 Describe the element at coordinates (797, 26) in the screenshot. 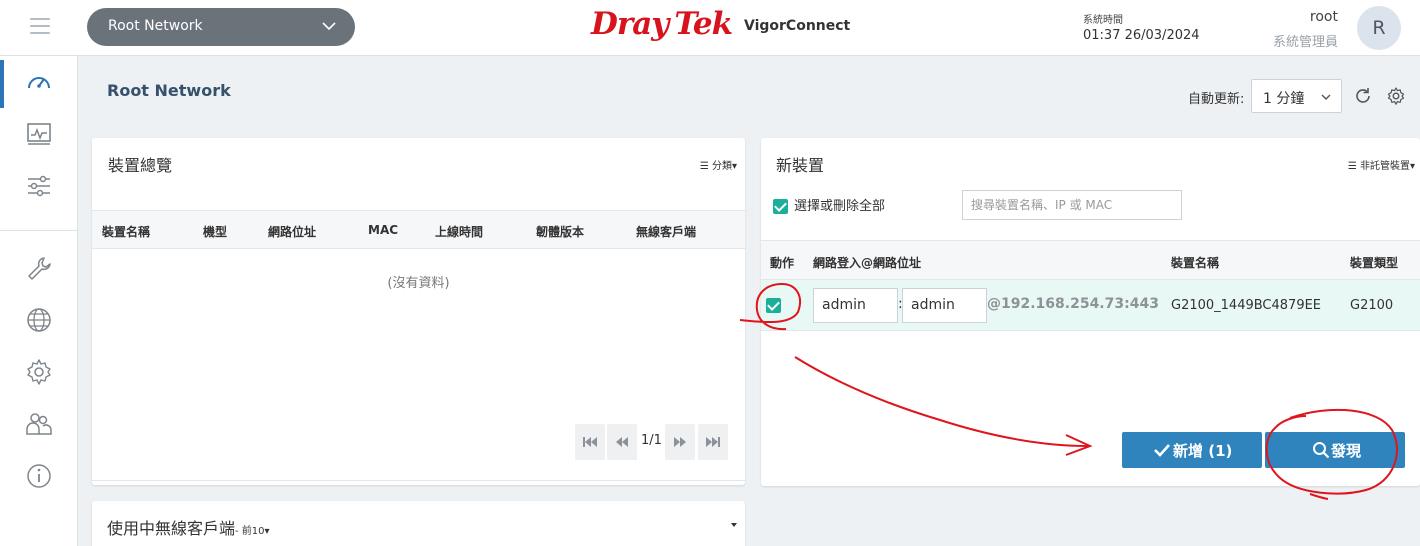

I see `app-name: VigorConnect` at that location.